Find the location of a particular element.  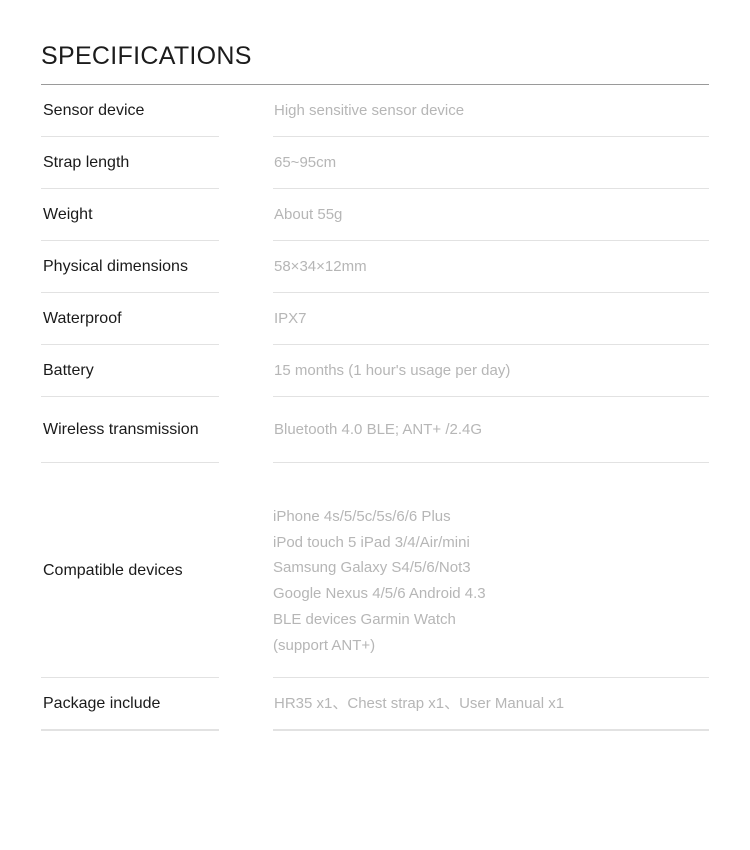

spec-label: Strap length is located at coordinates (86, 163).